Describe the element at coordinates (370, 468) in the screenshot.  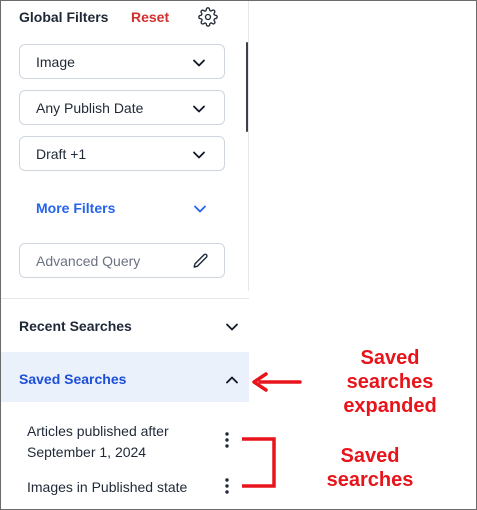
I see `annotation-saved-searches: Saved searches` at that location.